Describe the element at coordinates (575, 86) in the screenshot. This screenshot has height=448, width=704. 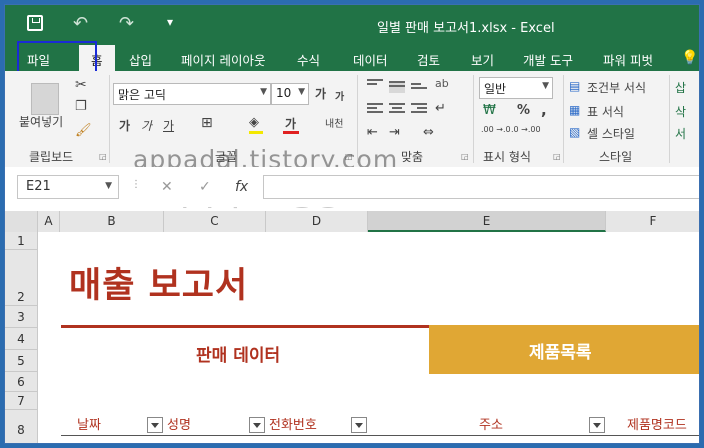
I see `conditional-formatting-icon: ▤` at that location.